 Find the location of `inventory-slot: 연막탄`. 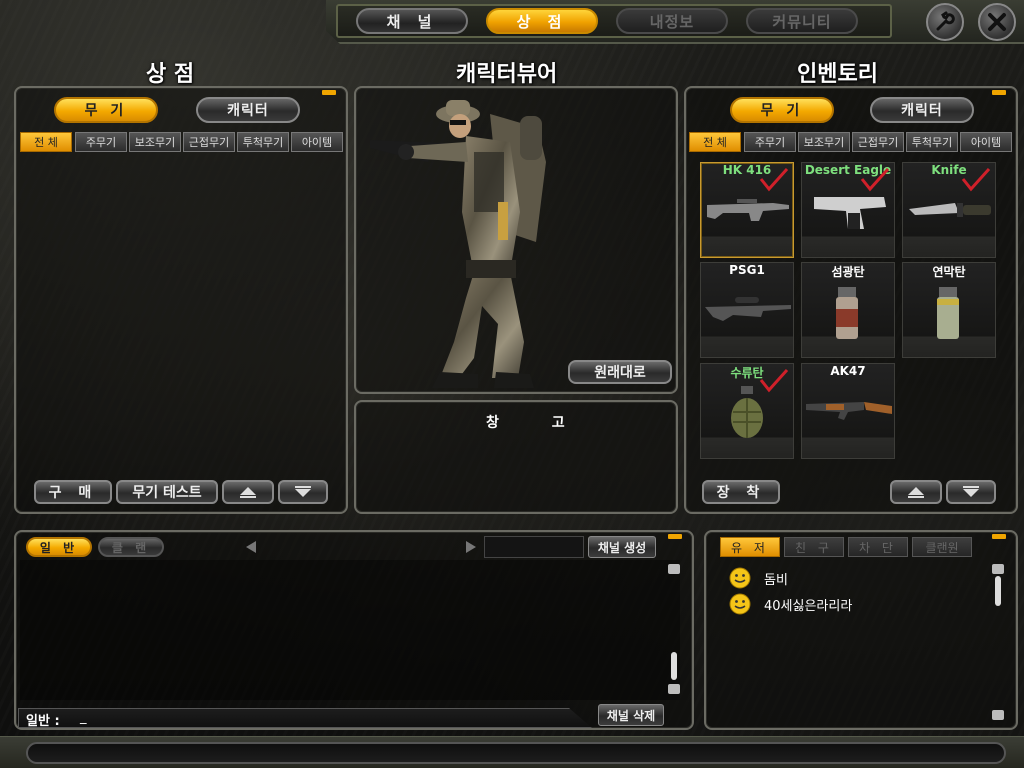

inventory-slot: 연막탄 is located at coordinates (949, 310).